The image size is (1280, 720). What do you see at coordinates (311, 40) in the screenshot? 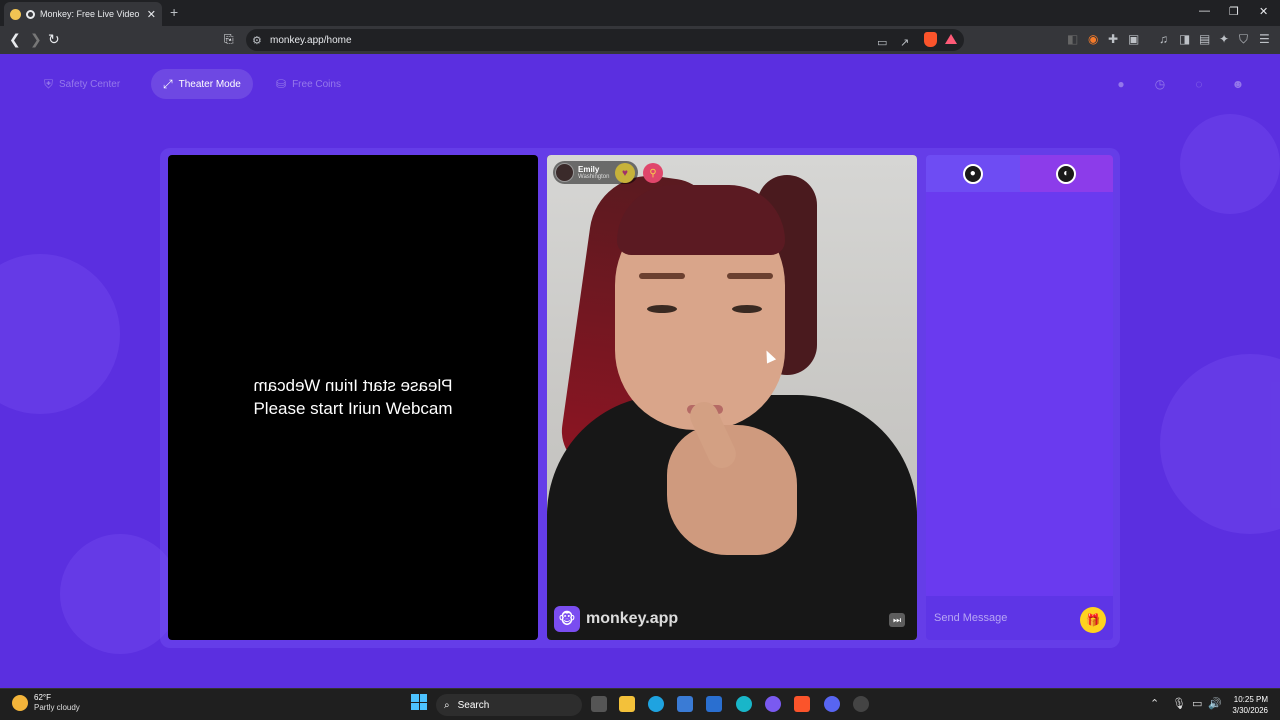
I see `url-text: monkey.app/home` at bounding box center [311, 40].